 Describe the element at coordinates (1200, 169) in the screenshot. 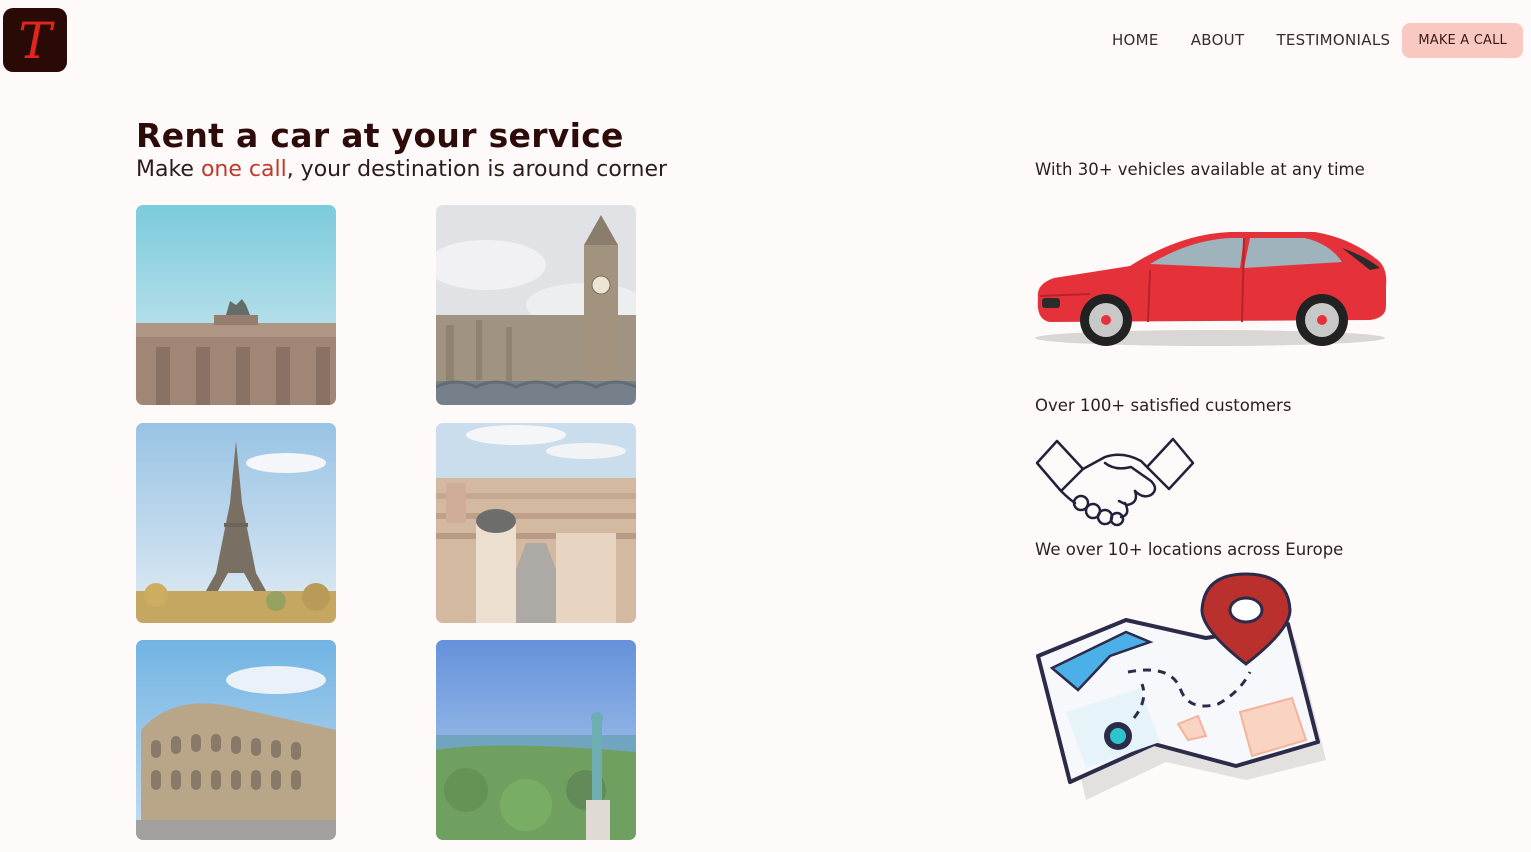

I see `feature-vehicles-text: With 30+ vehicles available at any time` at that location.